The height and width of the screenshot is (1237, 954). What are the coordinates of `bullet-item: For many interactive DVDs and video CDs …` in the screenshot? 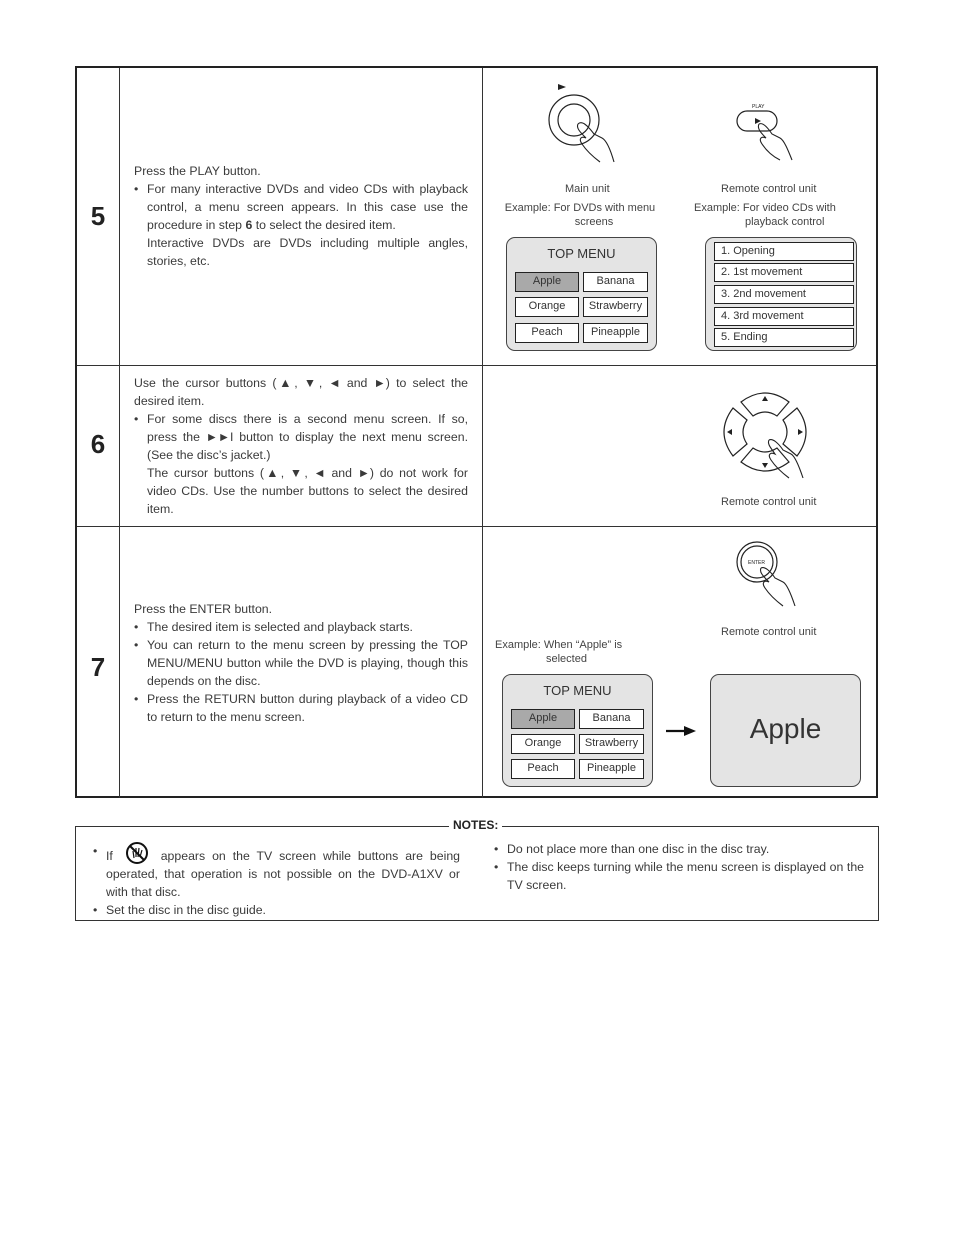 It's located at (301, 207).